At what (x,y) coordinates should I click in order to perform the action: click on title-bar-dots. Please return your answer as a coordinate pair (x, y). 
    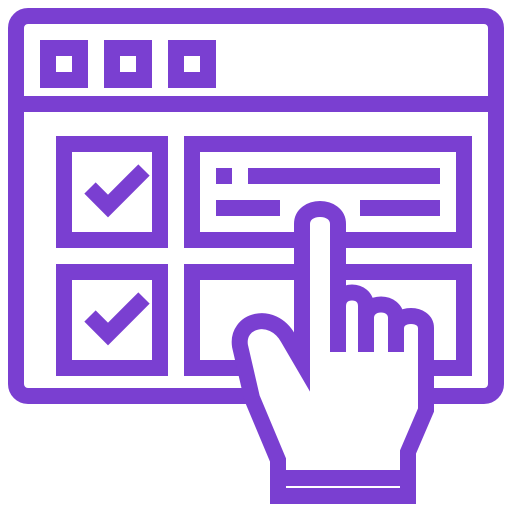
    Looking at the image, I should click on (128, 64).